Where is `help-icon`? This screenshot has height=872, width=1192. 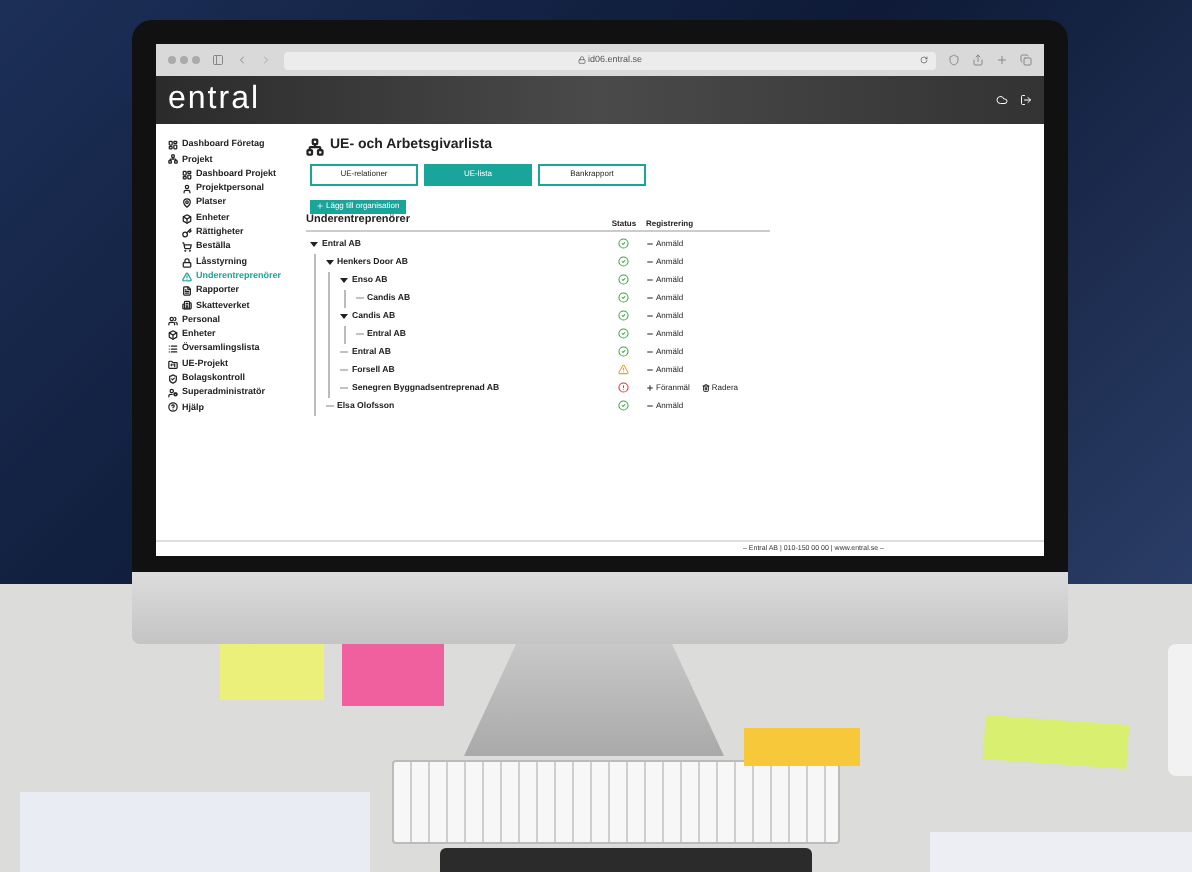 help-icon is located at coordinates (173, 407).